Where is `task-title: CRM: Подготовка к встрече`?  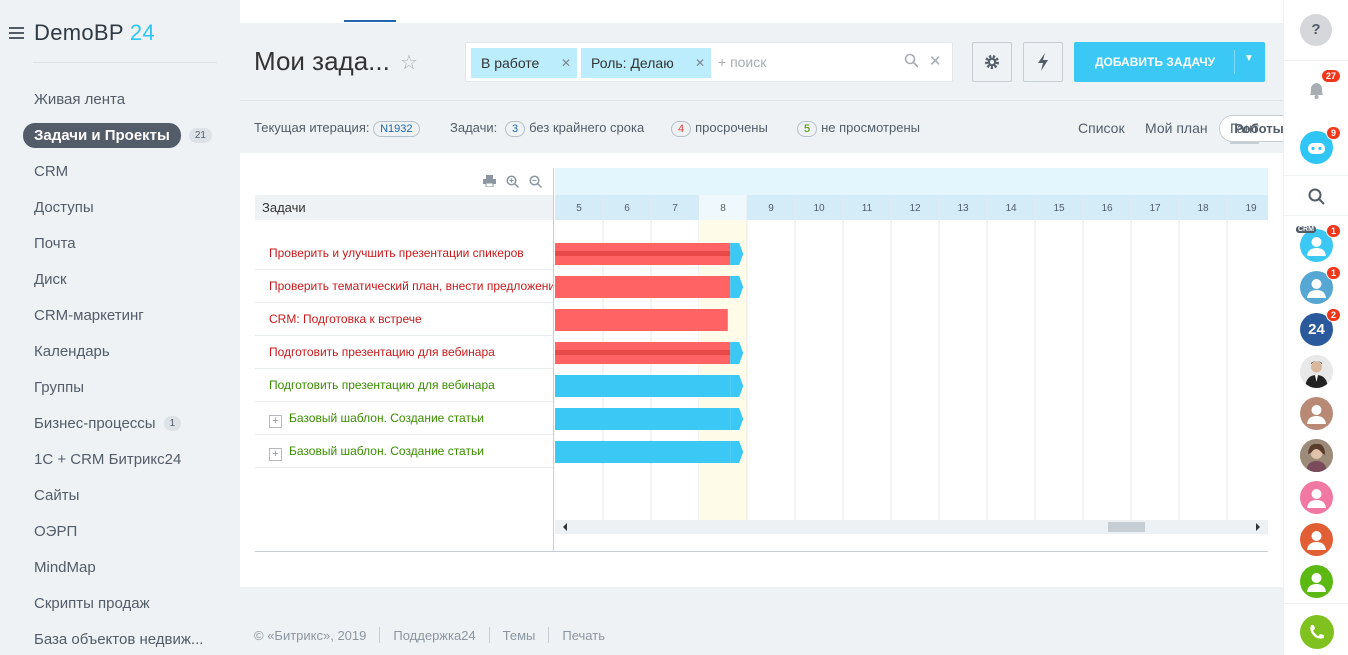 task-title: CRM: Подготовка к встрече is located at coordinates (345, 319).